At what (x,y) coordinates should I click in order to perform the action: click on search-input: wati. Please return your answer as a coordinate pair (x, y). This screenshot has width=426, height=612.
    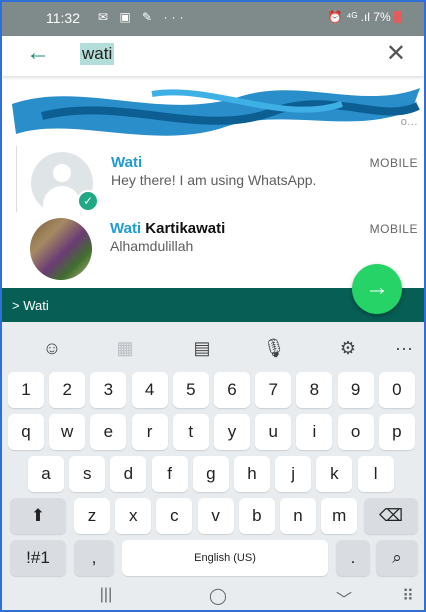
    Looking at the image, I should click on (97, 54).